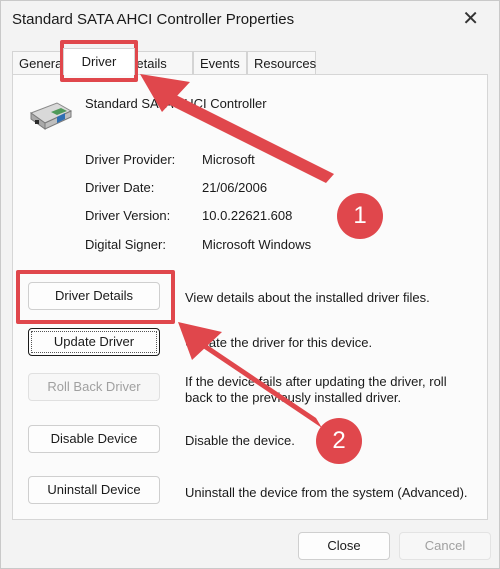  Describe the element at coordinates (164, 63) in the screenshot. I see `tab-details: Details` at that location.